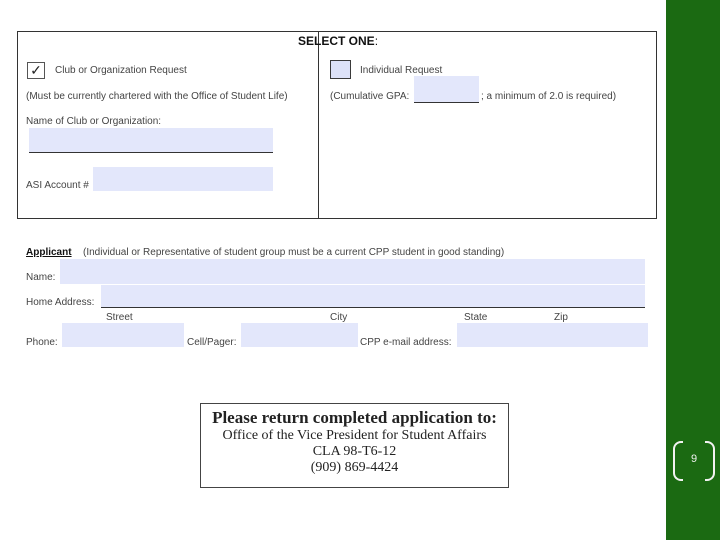 This screenshot has width=720, height=540. Describe the element at coordinates (338, 41) in the screenshot. I see `select-one-heading: SELECT ONE:` at that location.